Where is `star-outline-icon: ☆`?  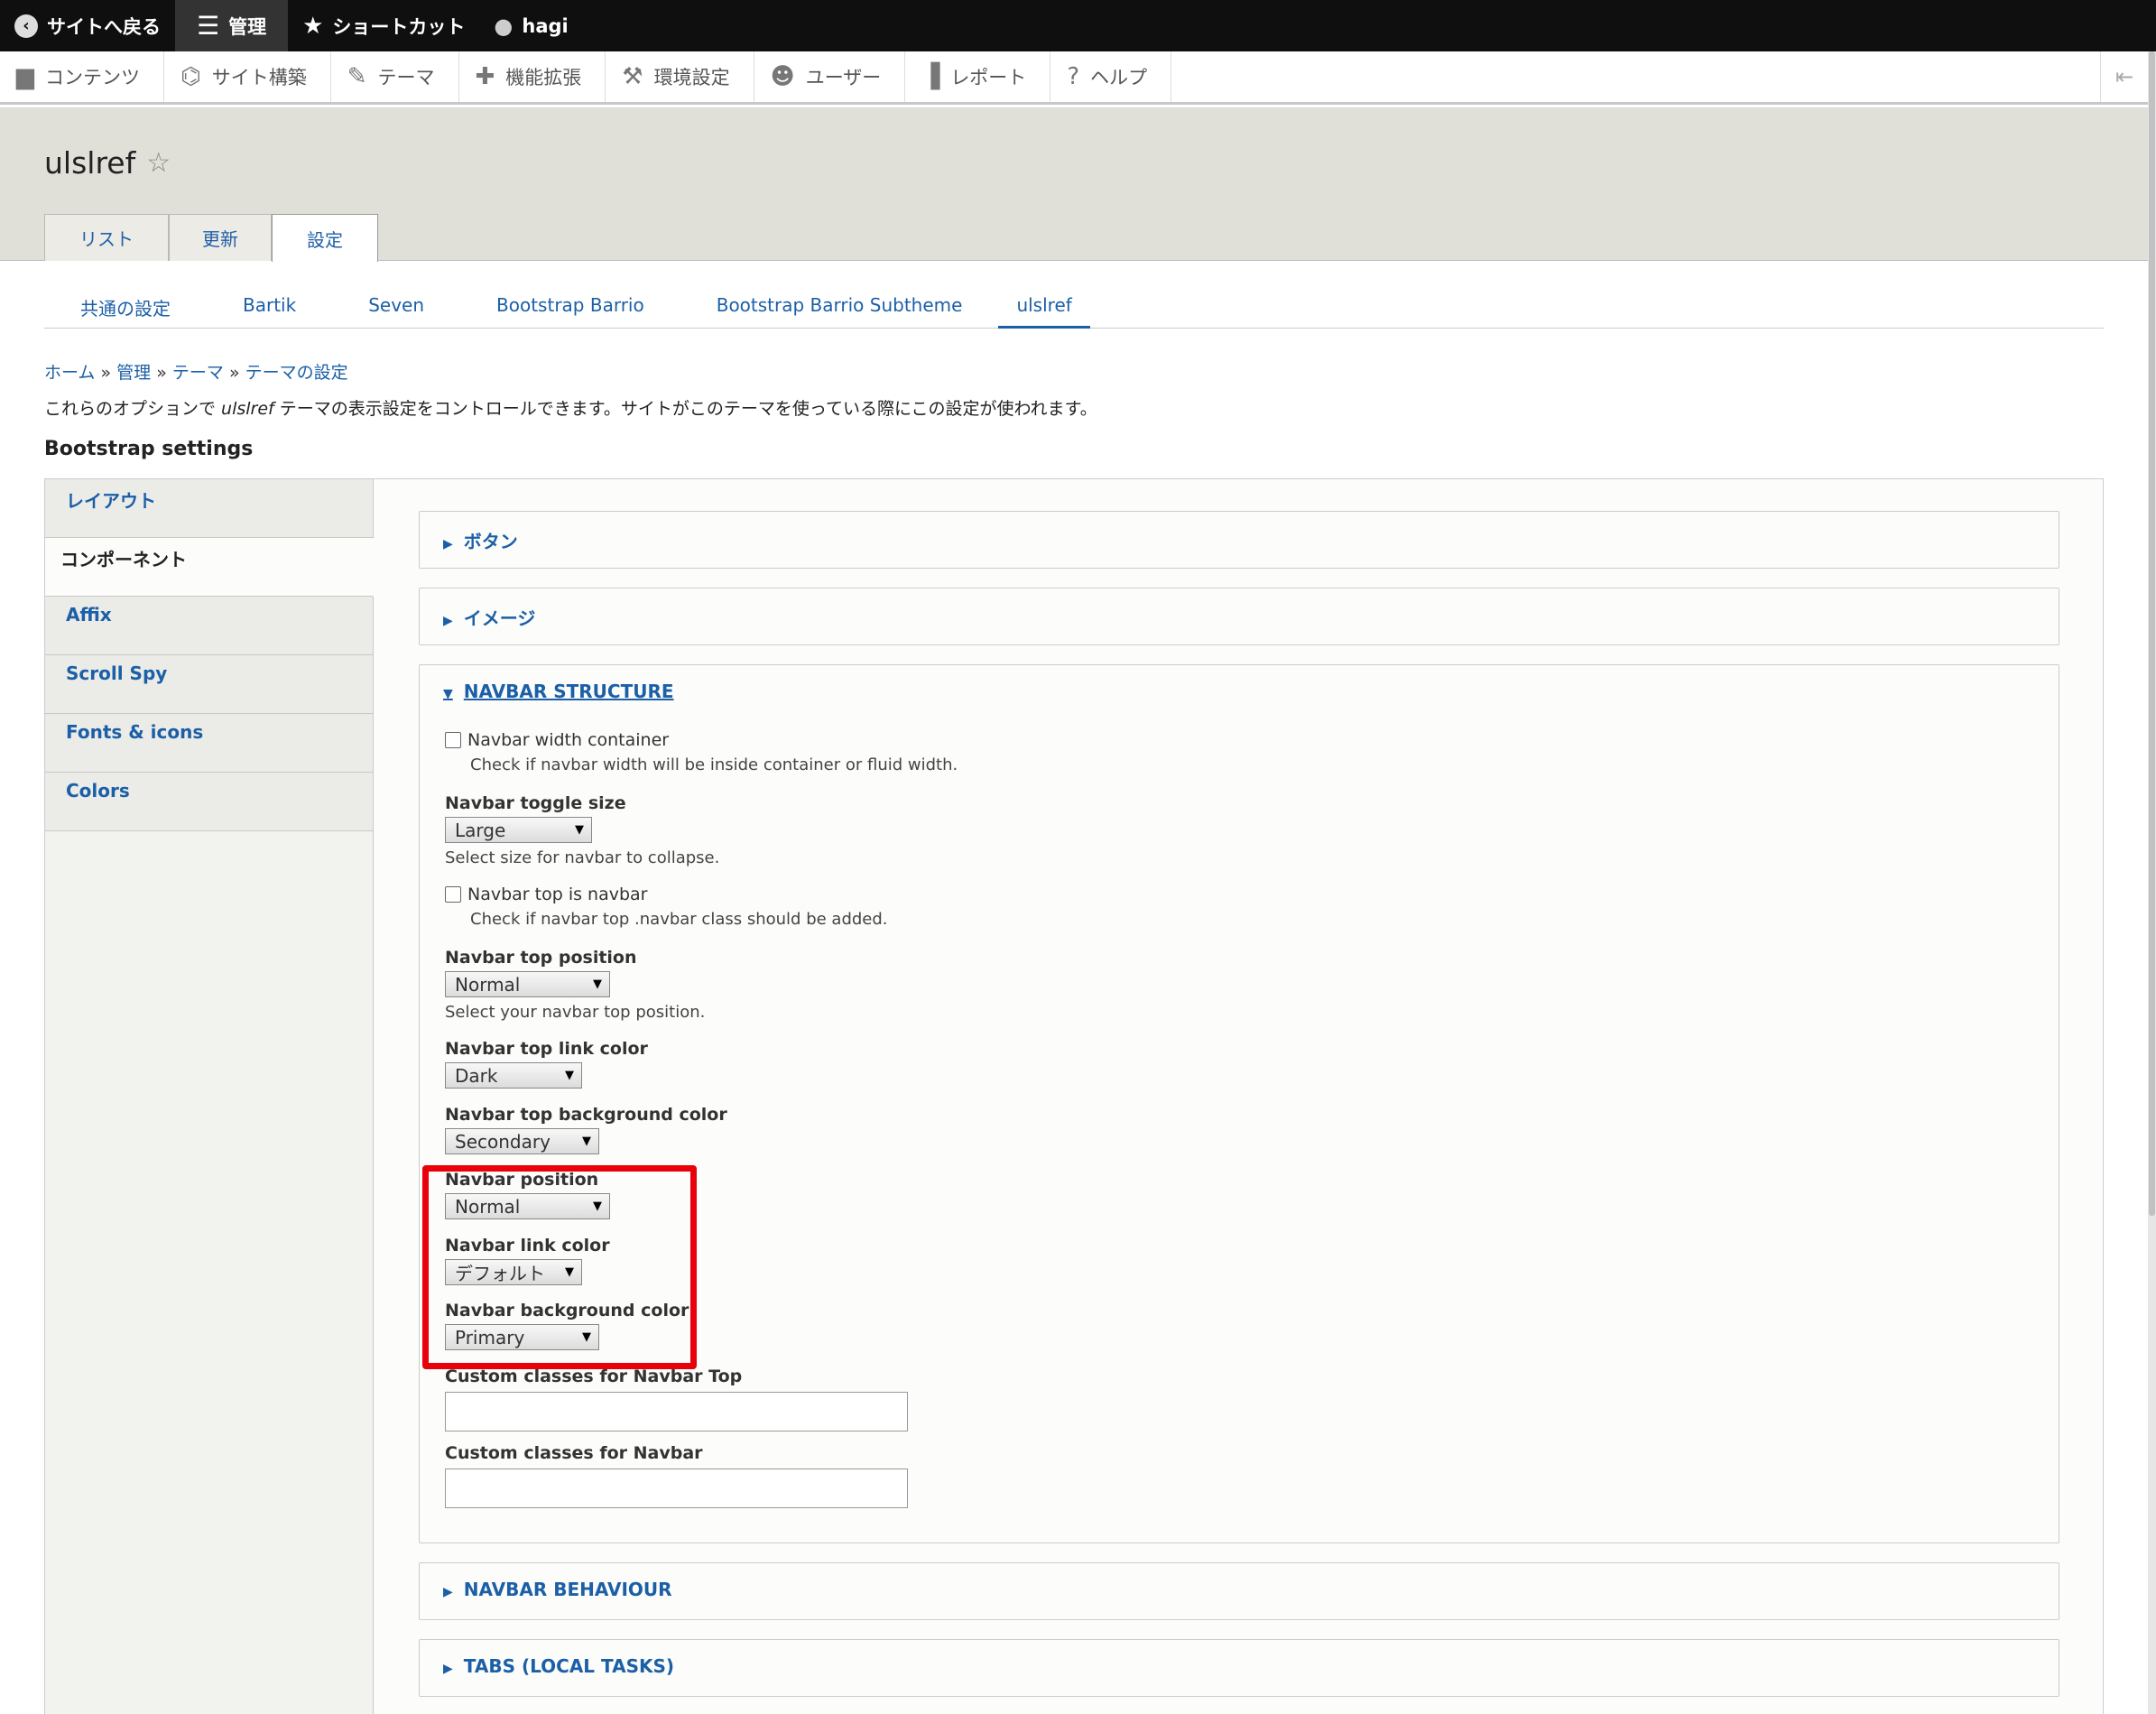
star-outline-icon: ☆ is located at coordinates (158, 163).